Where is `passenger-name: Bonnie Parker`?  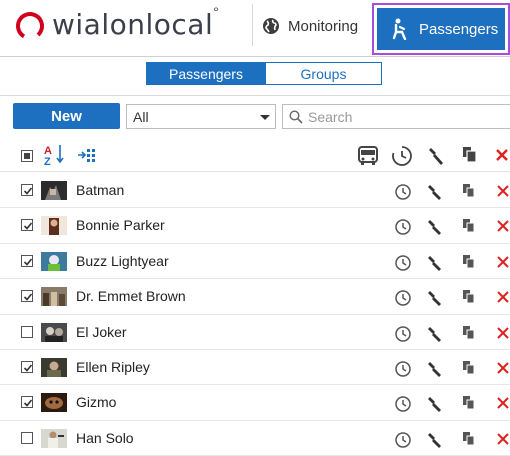
passenger-name: Bonnie Parker is located at coordinates (120, 225).